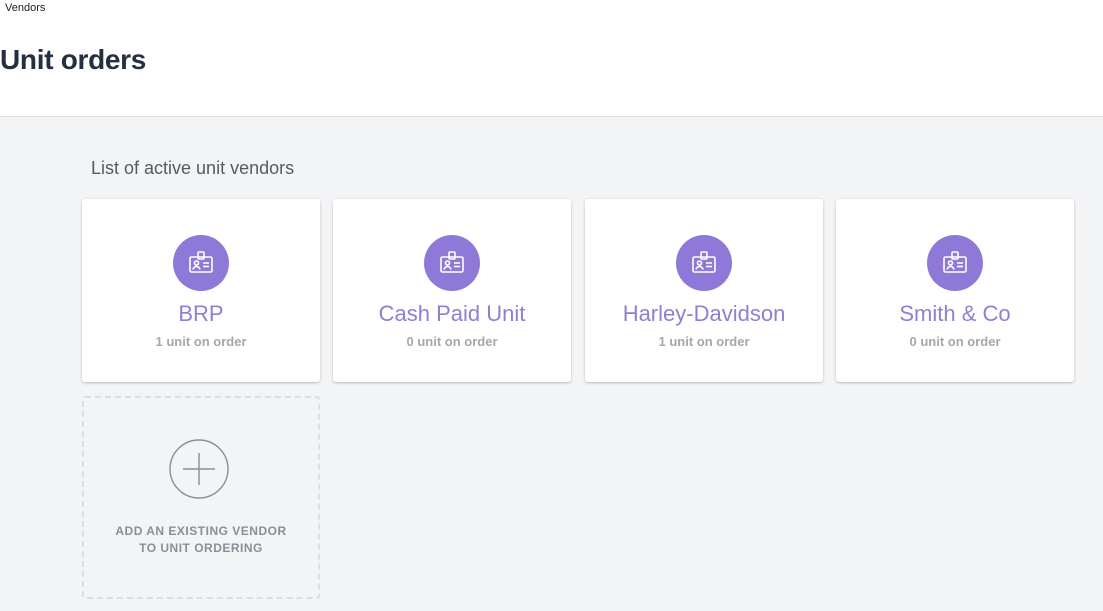 The height and width of the screenshot is (611, 1103). I want to click on vendor-card-cash-paid-unit: Cash Paid Unit 0 unit on order, so click(452, 290).